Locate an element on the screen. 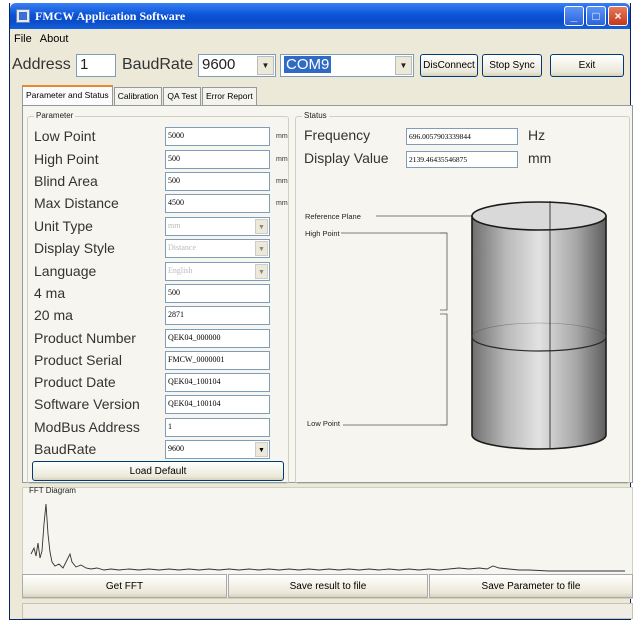 Image resolution: width=633 pixels, height=621 pixels. tank-body is located at coordinates (539, 332).